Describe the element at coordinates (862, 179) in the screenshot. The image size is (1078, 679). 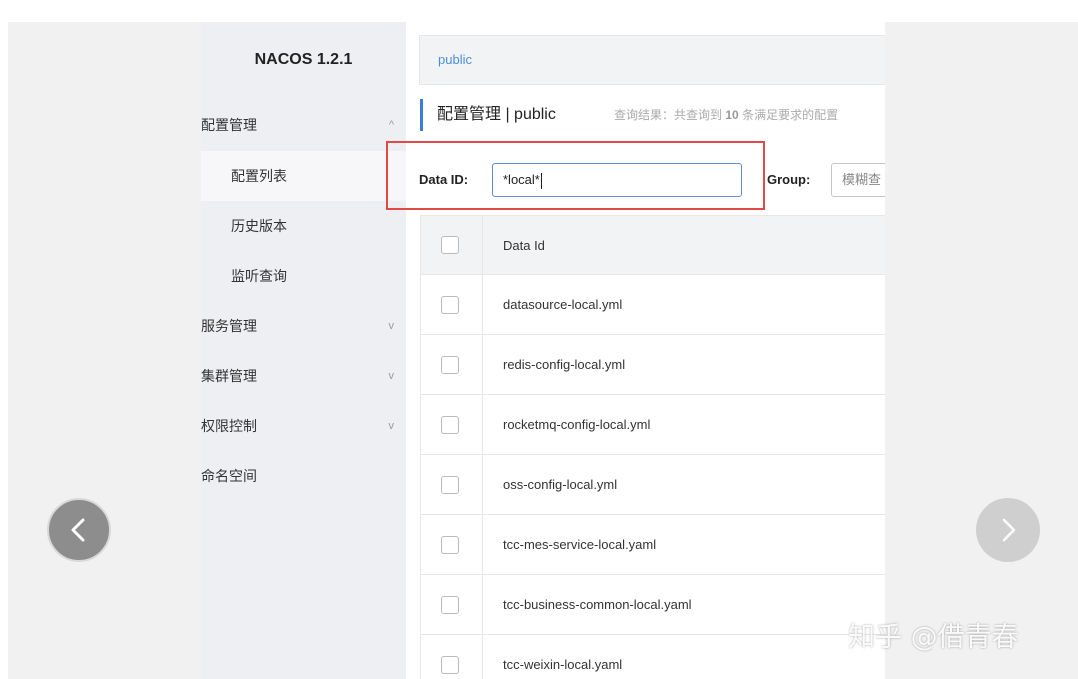
I see `group-placeholder: 模糊查` at that location.